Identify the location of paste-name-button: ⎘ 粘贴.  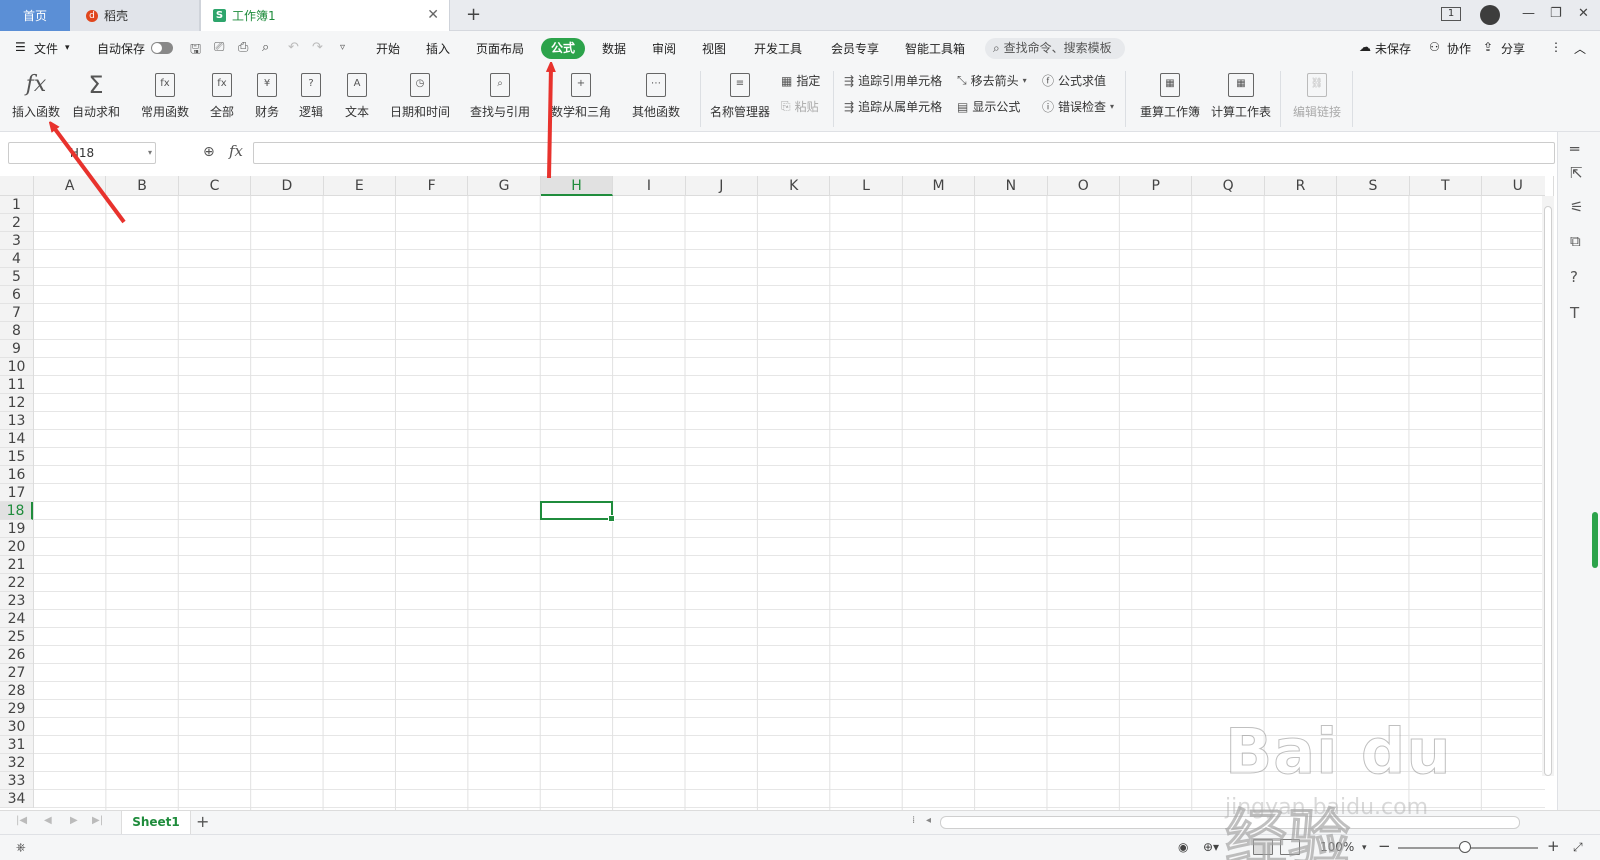
(800, 106).